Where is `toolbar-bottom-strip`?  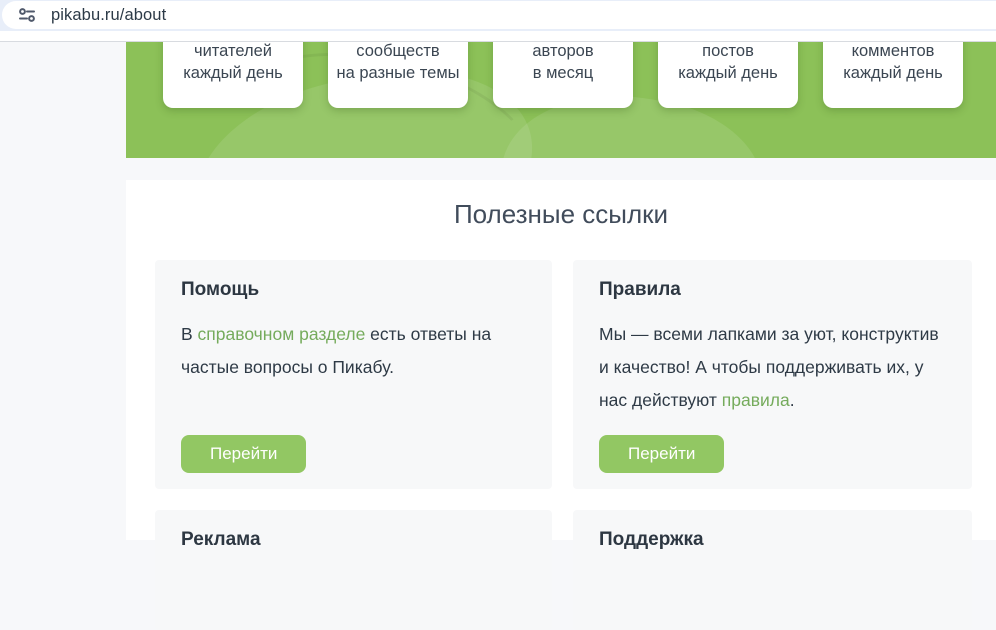 toolbar-bottom-strip is located at coordinates (498, 36).